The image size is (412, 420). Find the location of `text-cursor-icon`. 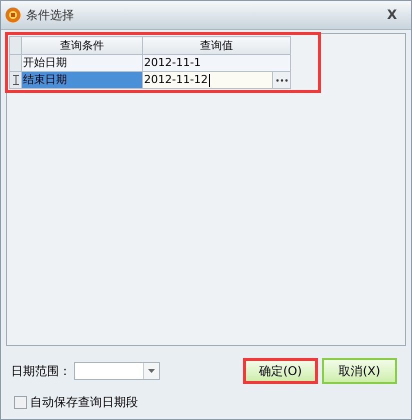

text-cursor-icon is located at coordinates (15, 80).